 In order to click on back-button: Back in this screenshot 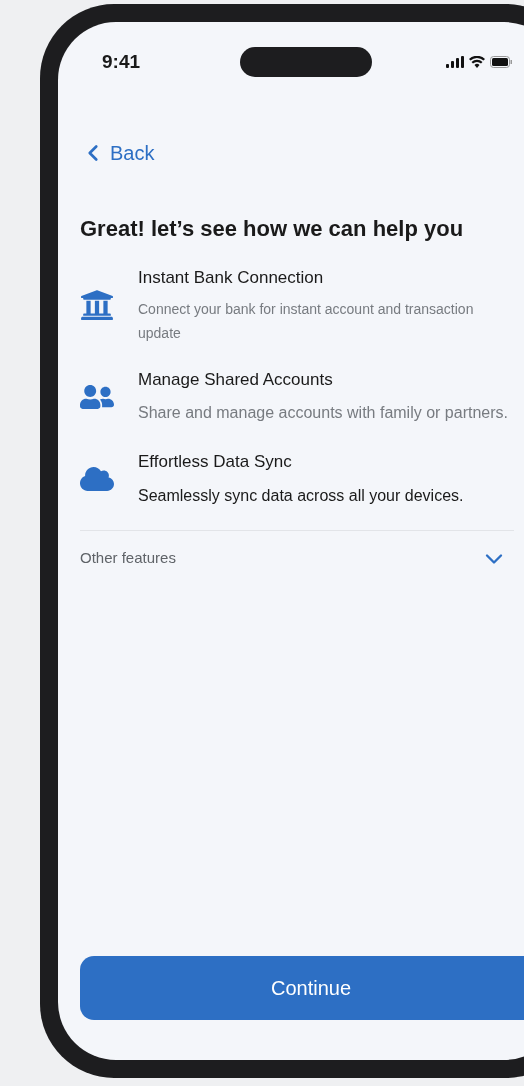, I will do `click(117, 153)`.